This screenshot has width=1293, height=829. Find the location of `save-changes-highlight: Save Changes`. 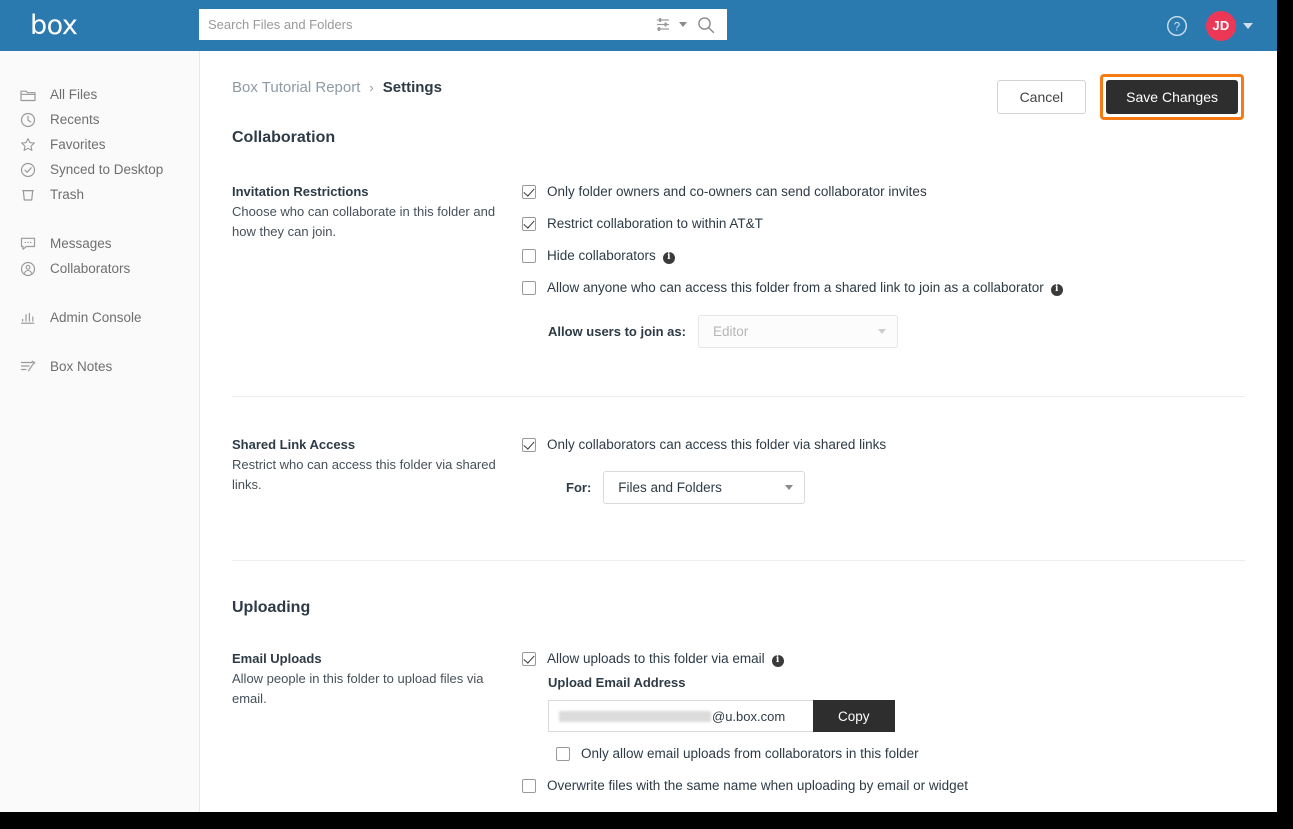

save-changes-highlight: Save Changes is located at coordinates (1172, 97).